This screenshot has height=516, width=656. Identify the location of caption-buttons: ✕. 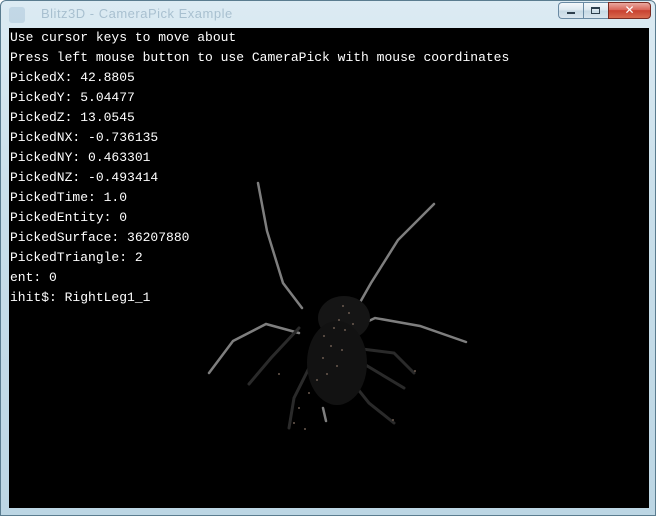
(604, 11).